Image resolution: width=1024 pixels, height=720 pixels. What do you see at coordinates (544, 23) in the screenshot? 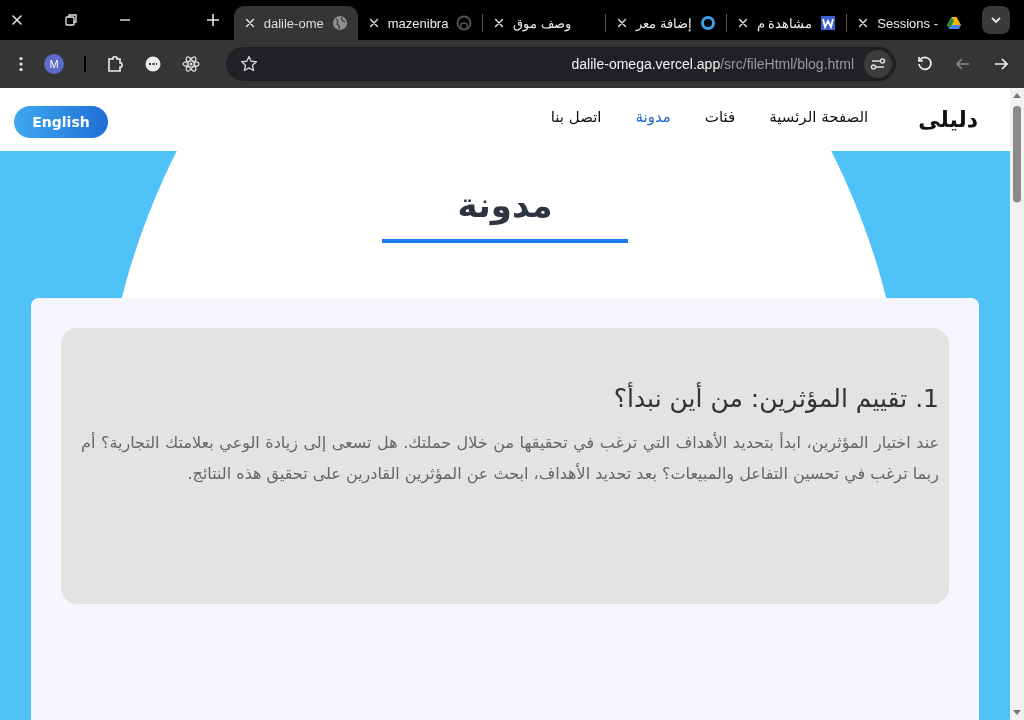
I see `browser-tab: وصف موق` at bounding box center [544, 23].